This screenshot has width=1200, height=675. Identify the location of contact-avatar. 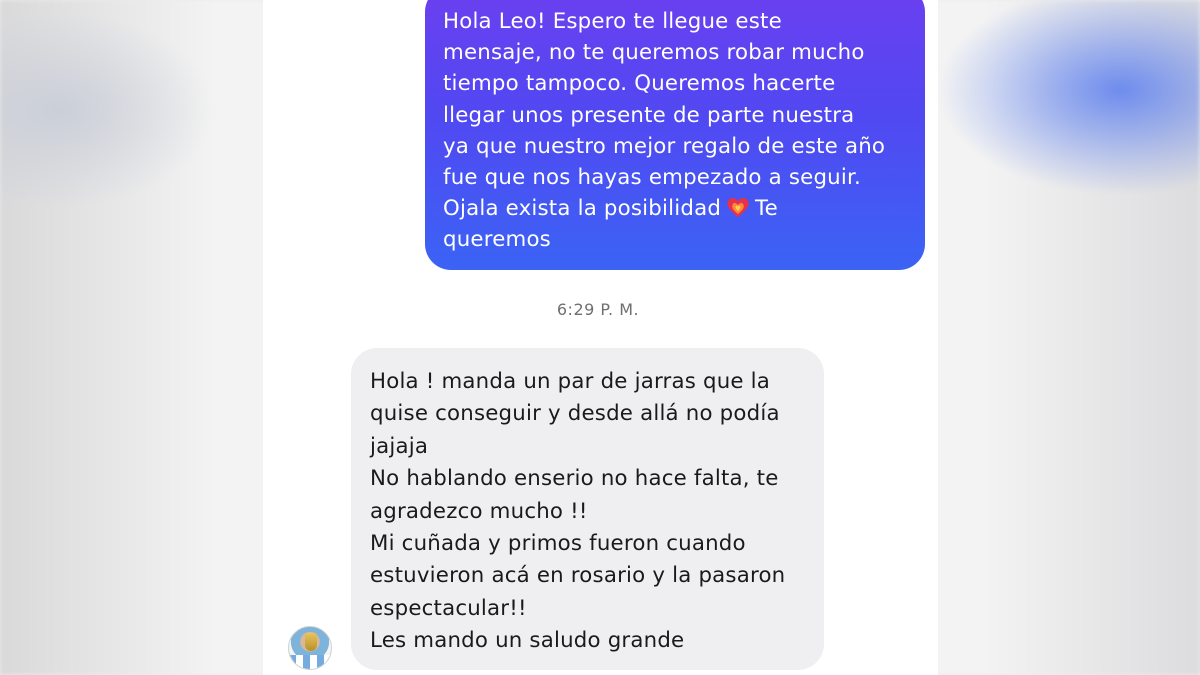
(310, 648).